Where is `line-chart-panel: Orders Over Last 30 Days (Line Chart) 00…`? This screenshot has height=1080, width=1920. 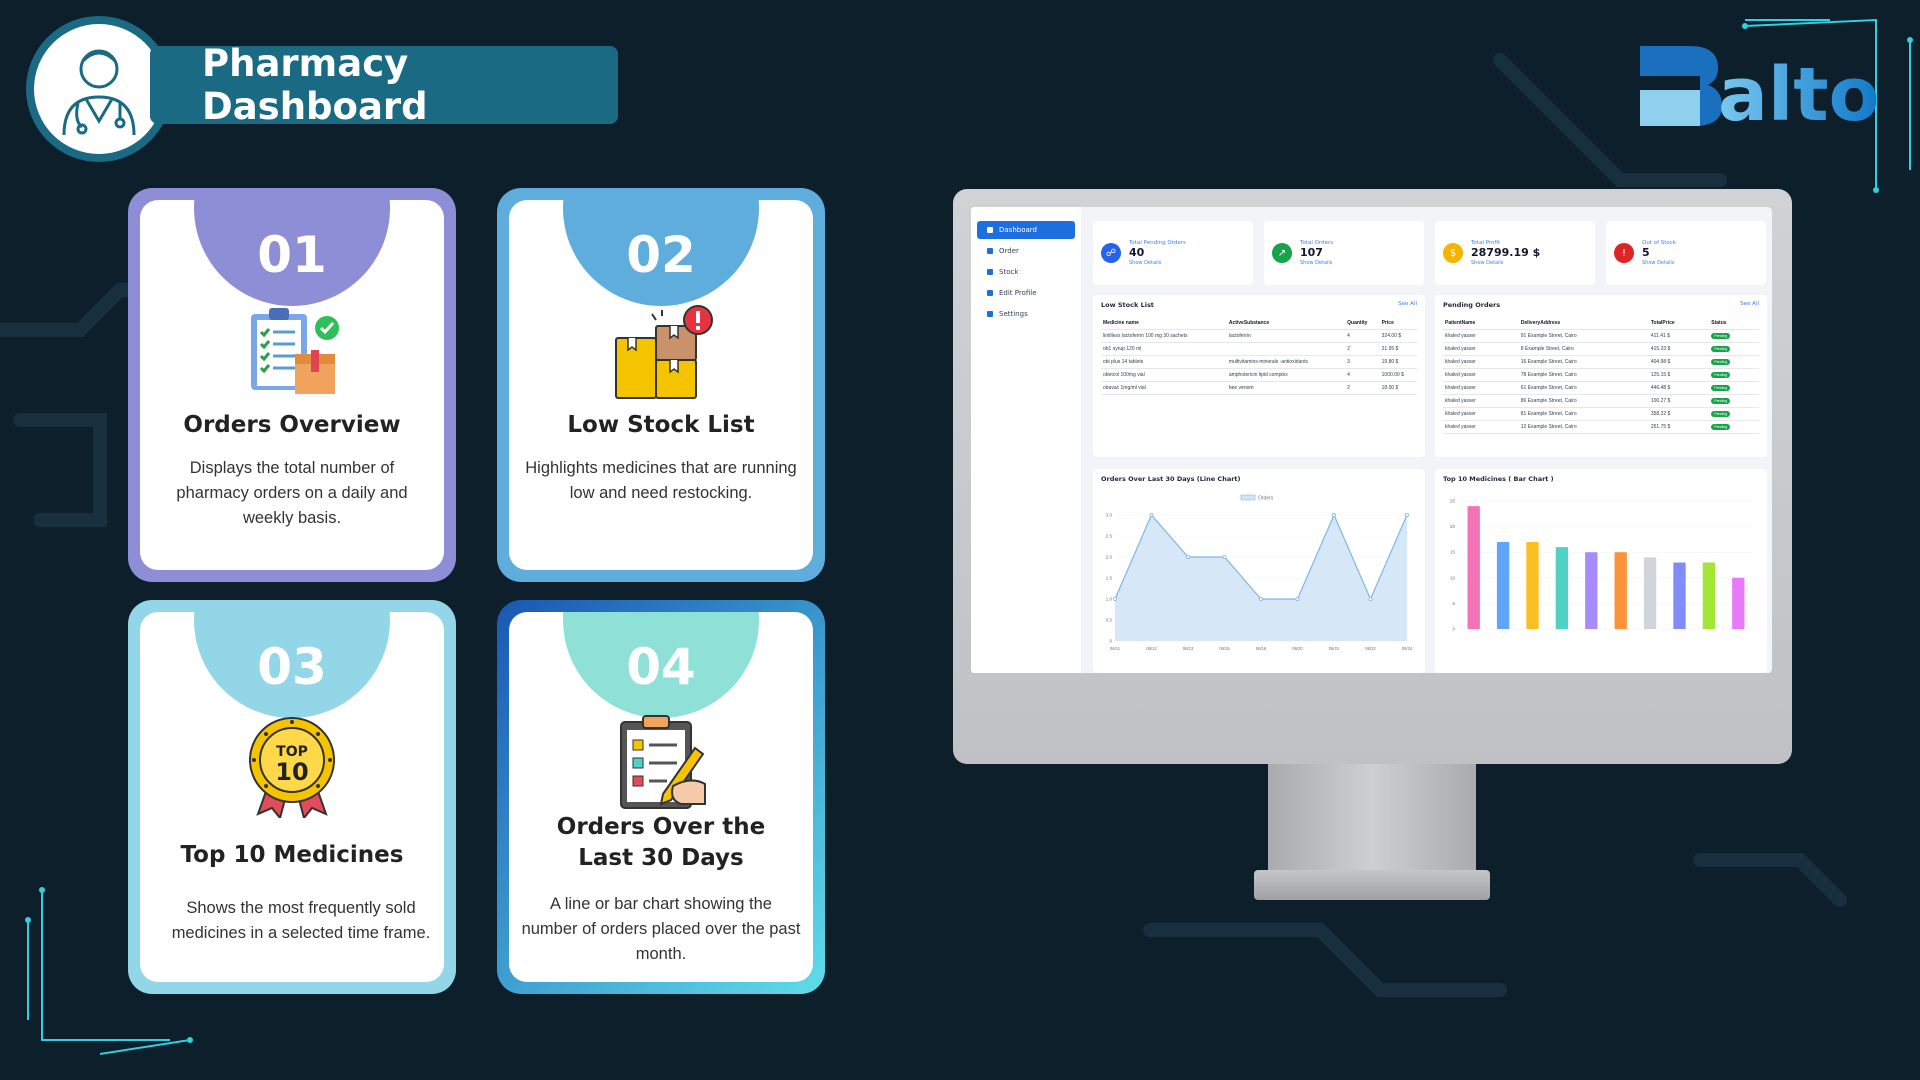 line-chart-panel: Orders Over Last 30 Days (Line Chart) 00… is located at coordinates (1259, 571).